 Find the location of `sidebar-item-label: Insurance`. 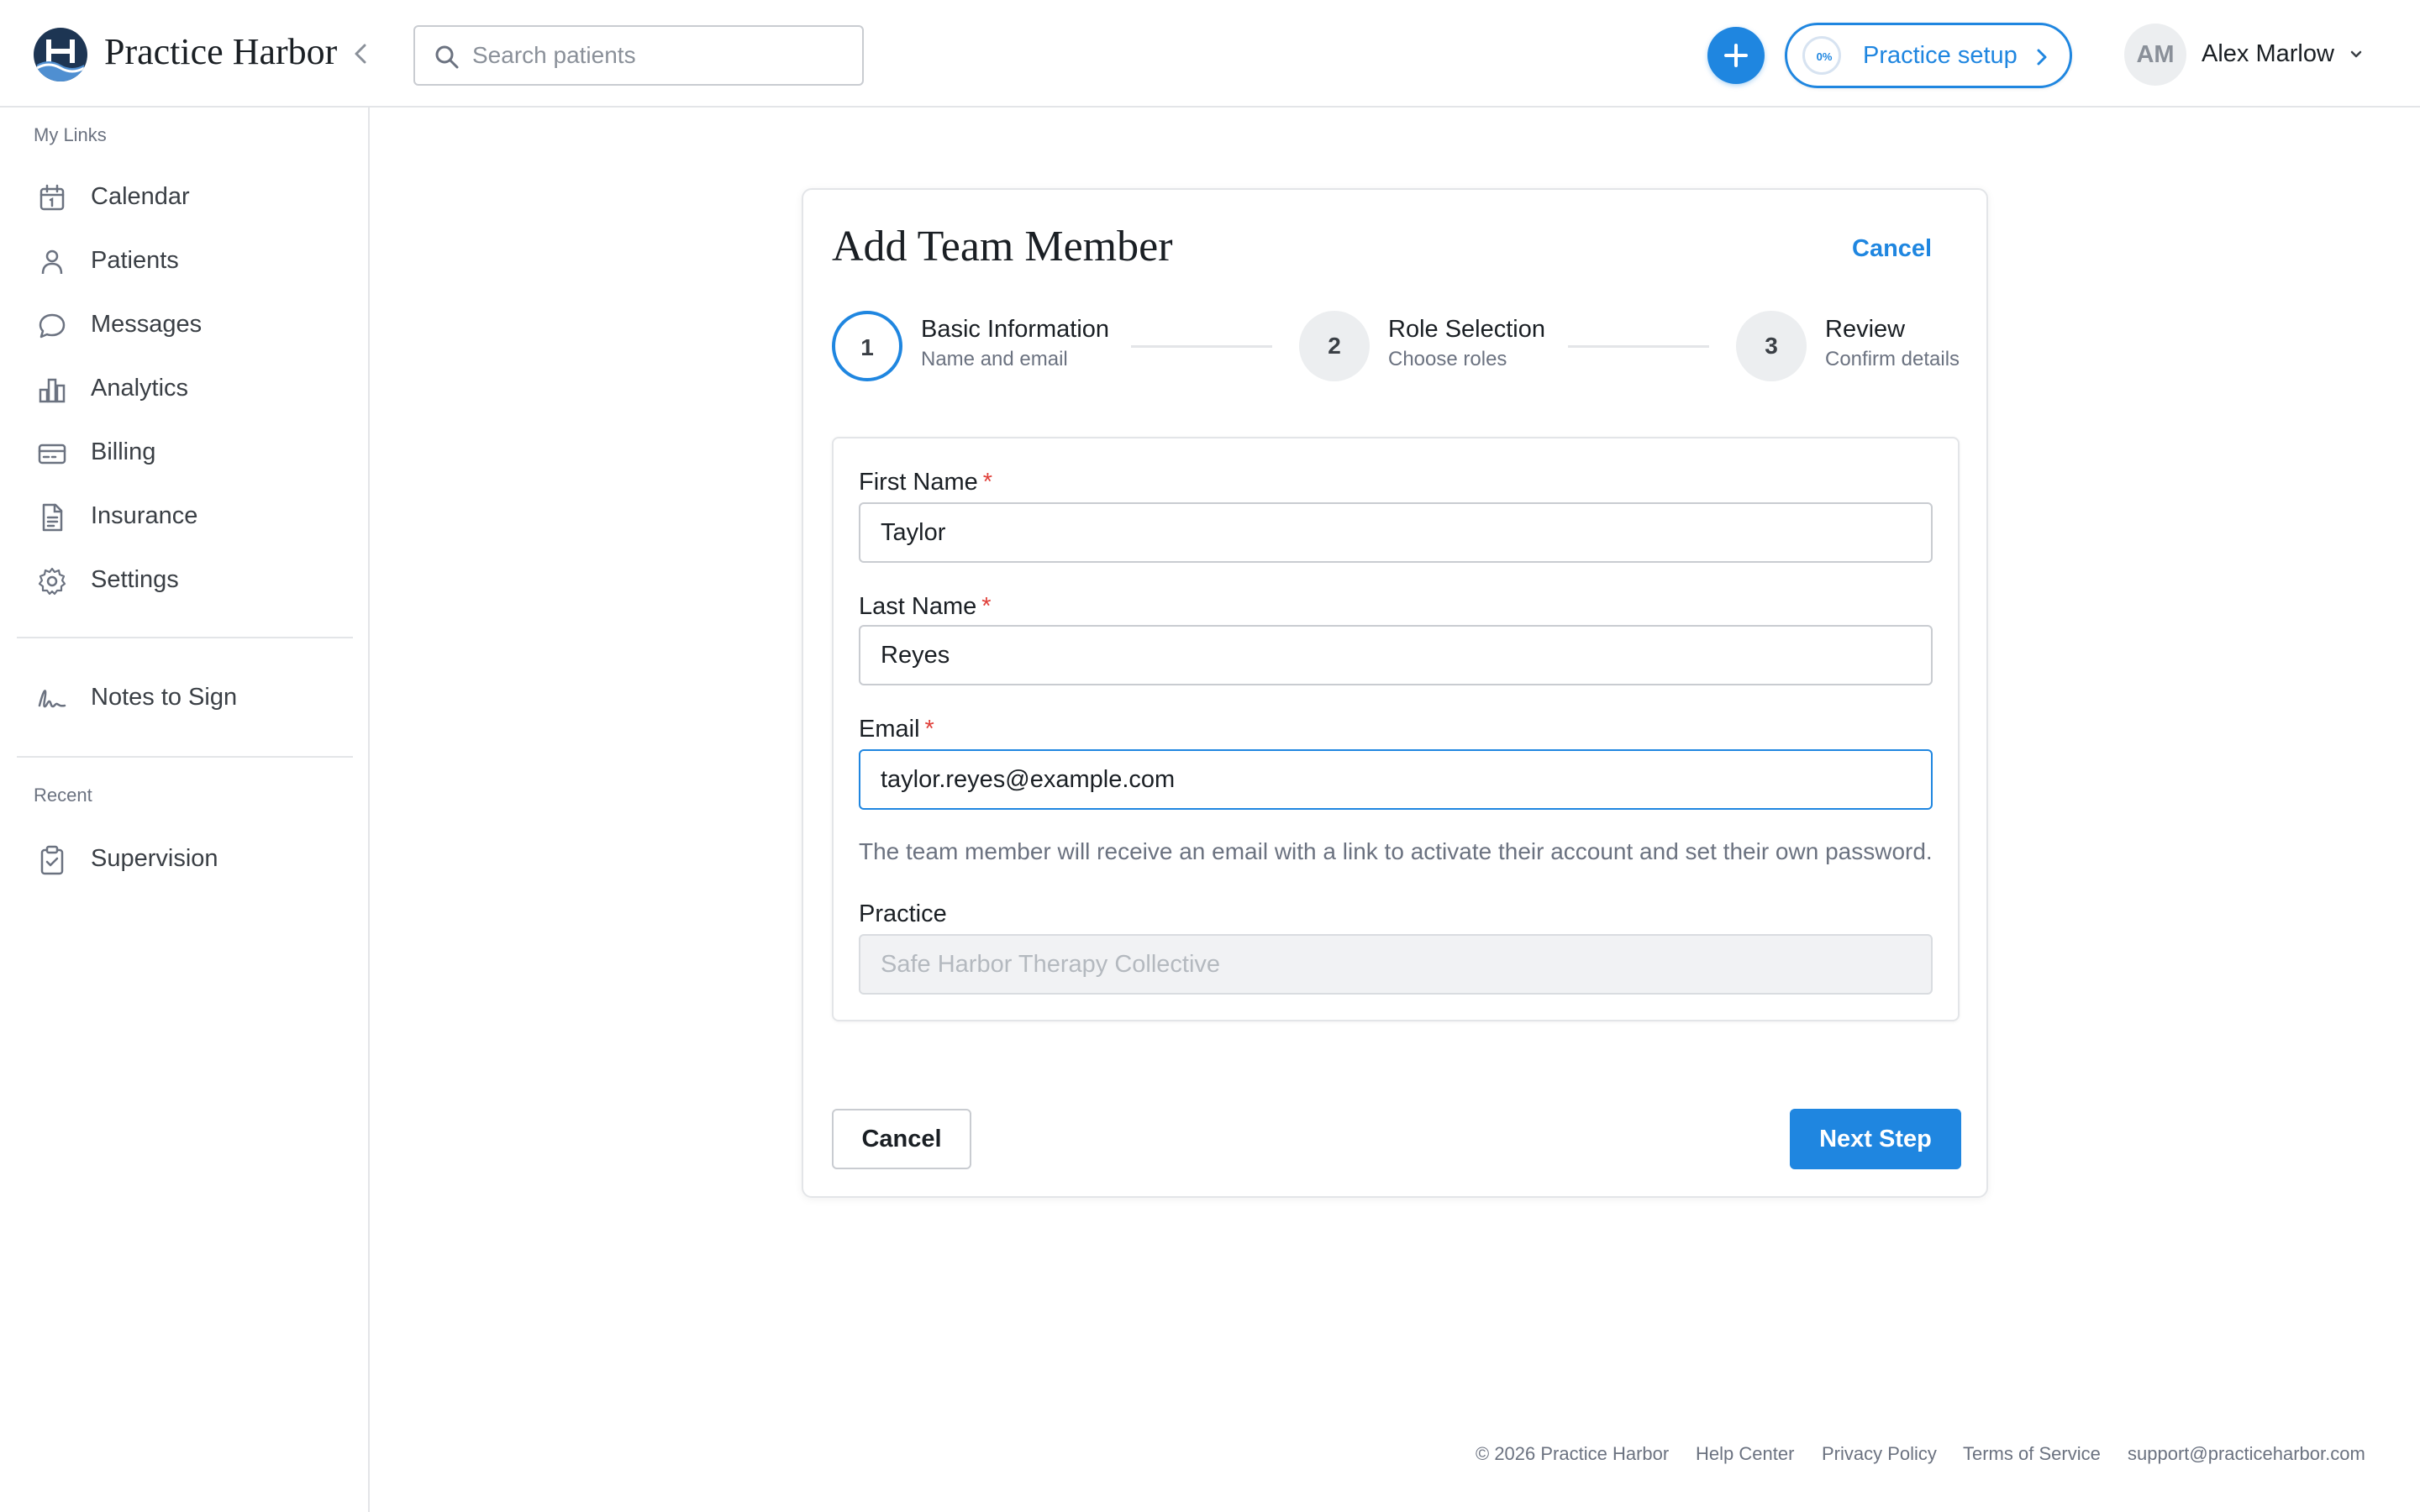

sidebar-item-label: Insurance is located at coordinates (144, 515).